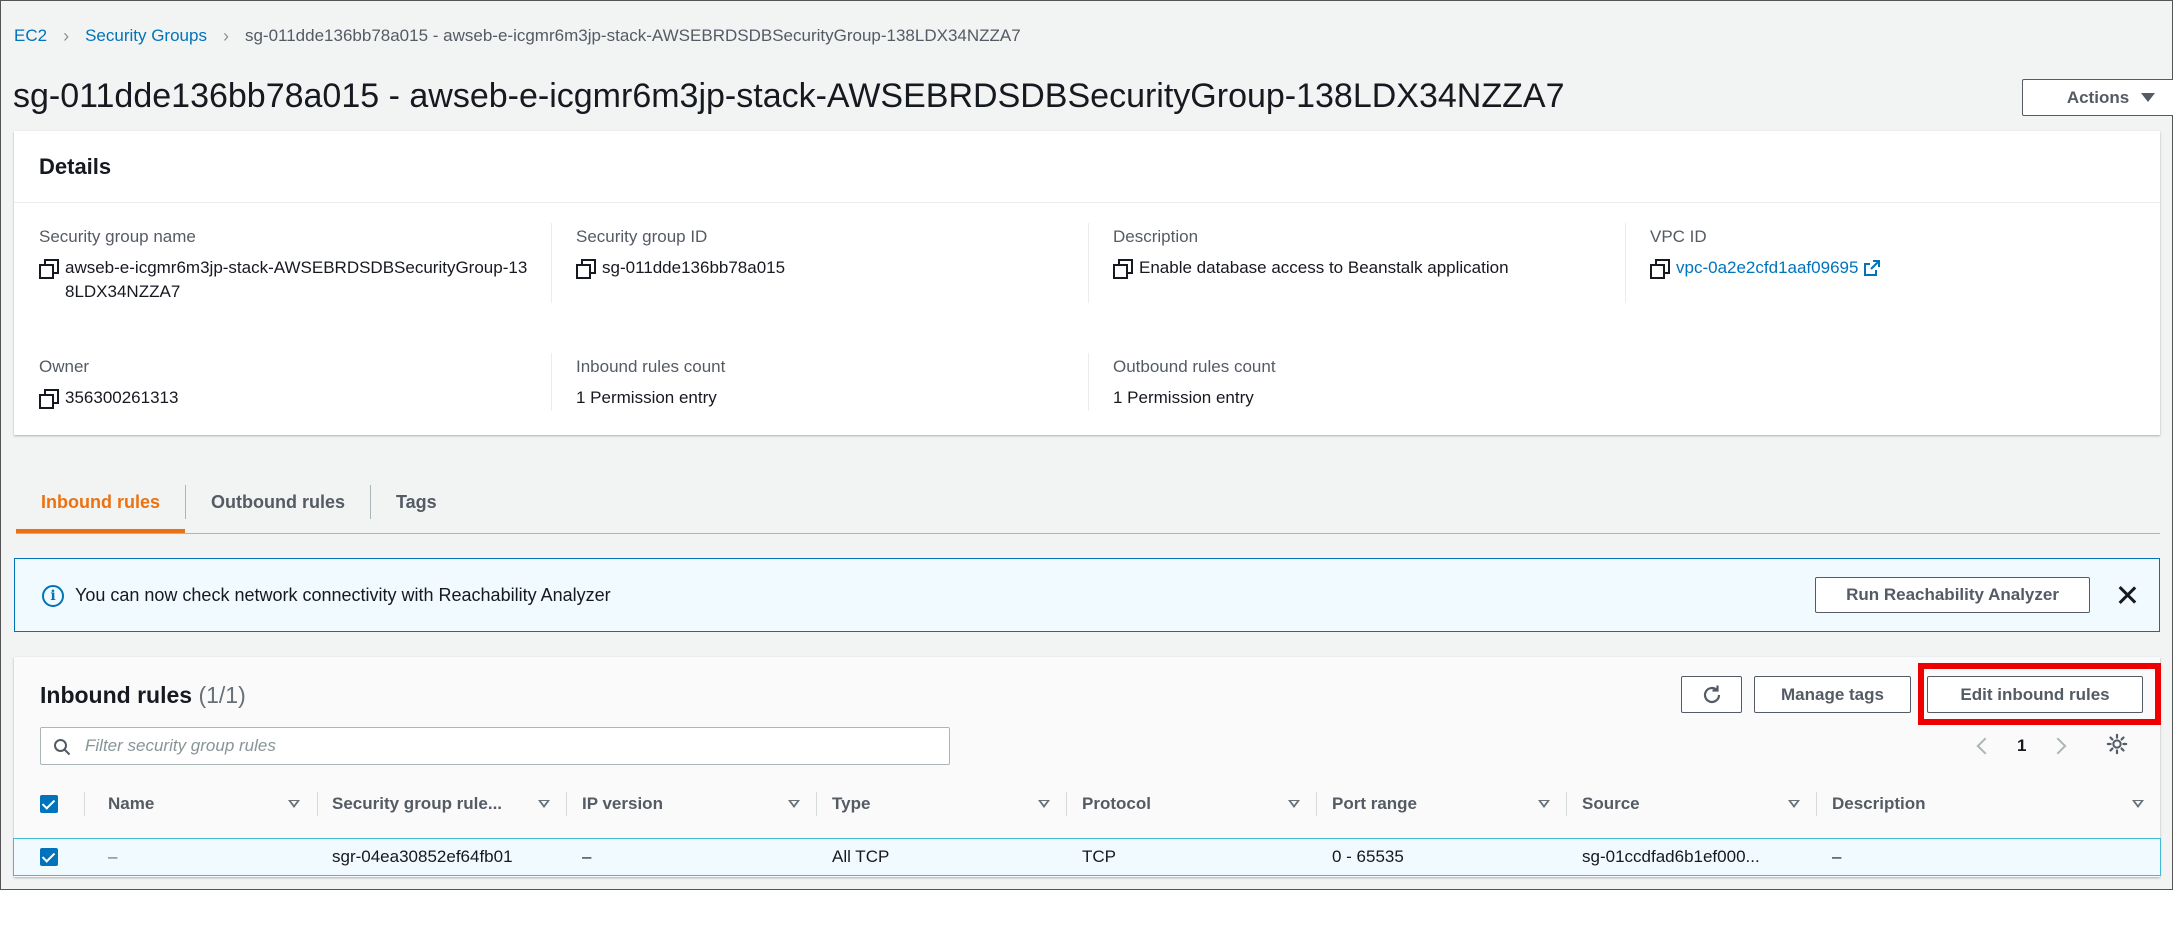 The image size is (2173, 938). I want to click on cell-rule-id: sgr-04ea30852ef64fb01, so click(422, 856).